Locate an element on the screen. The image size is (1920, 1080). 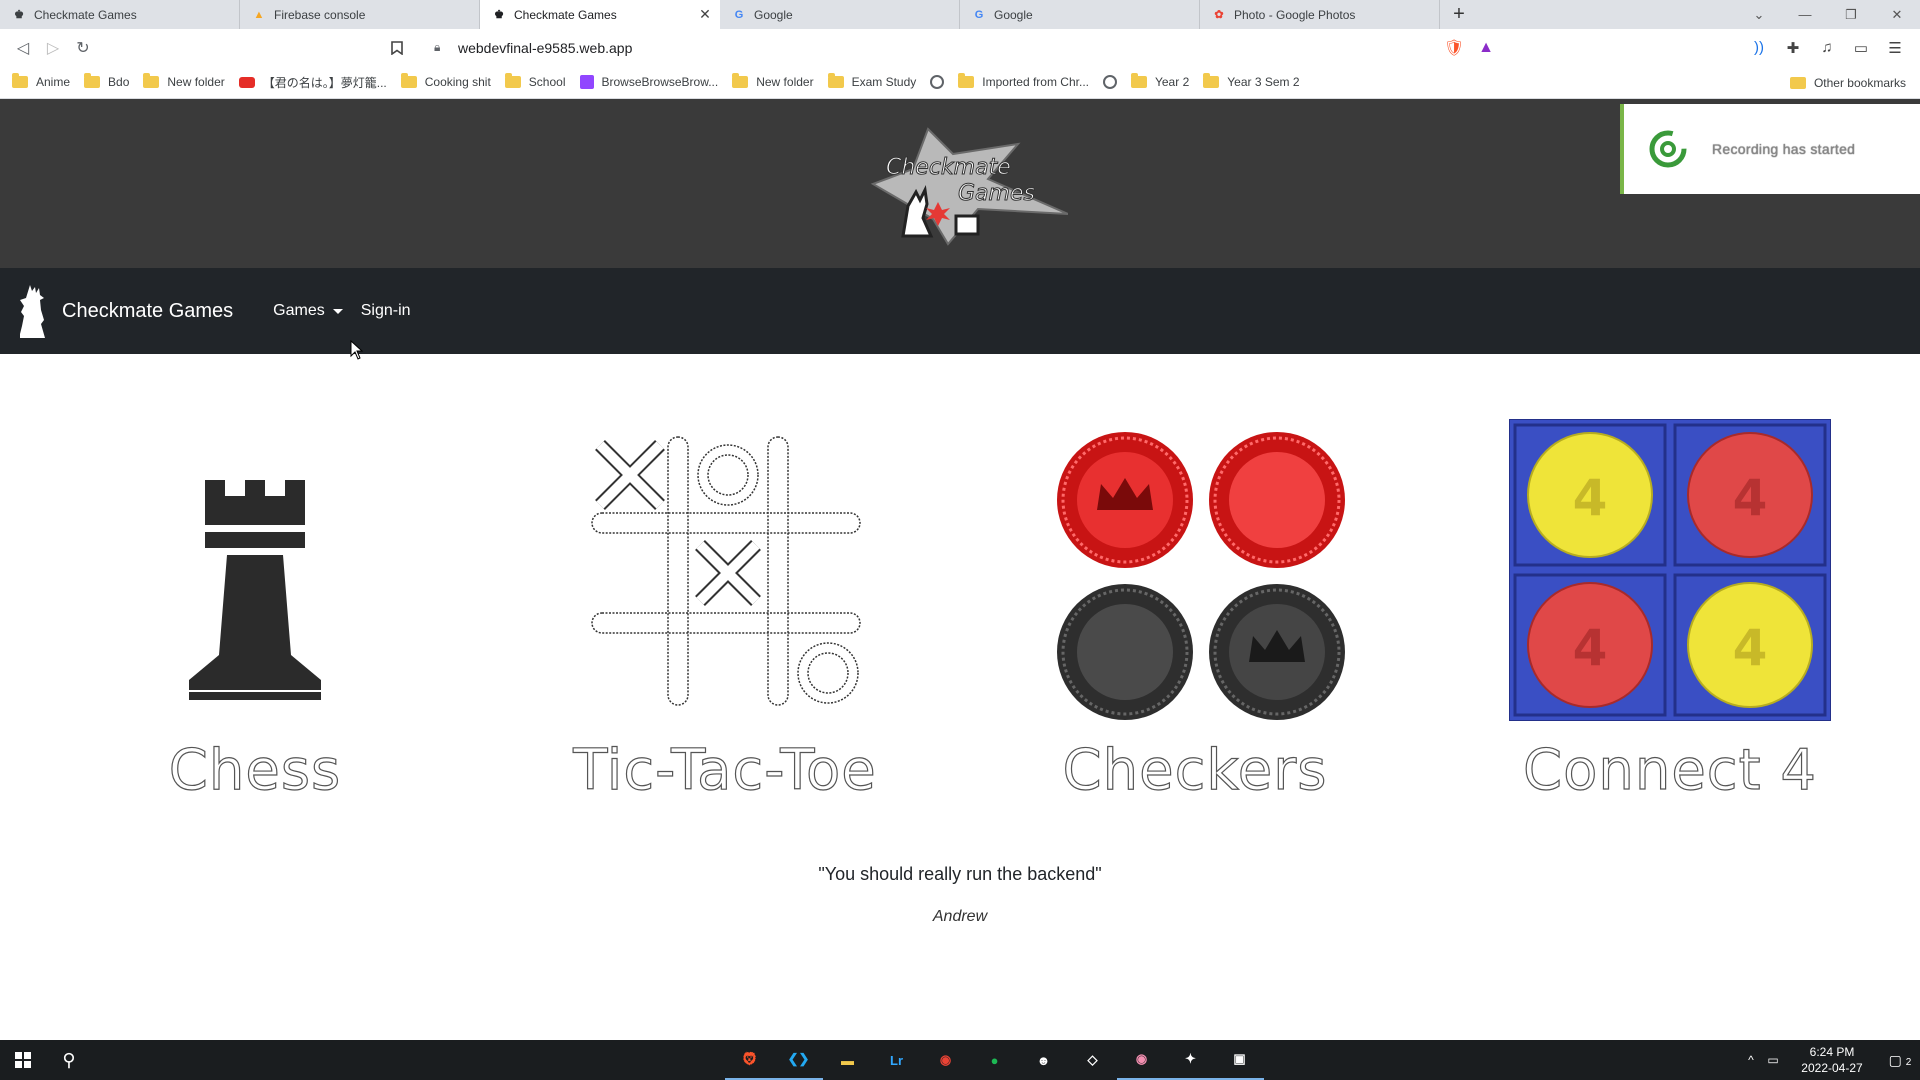
bookmark-cooking: Cooking shit is located at coordinates (445, 81).